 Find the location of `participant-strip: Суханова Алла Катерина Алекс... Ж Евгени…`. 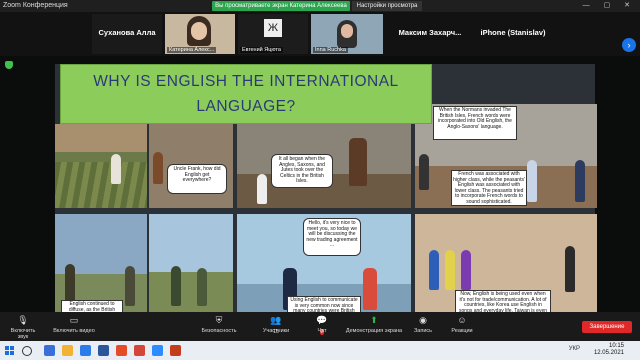

participant-strip: Суханова Алла Катерина Алекс... Ж Евгени… is located at coordinates (320, 34).